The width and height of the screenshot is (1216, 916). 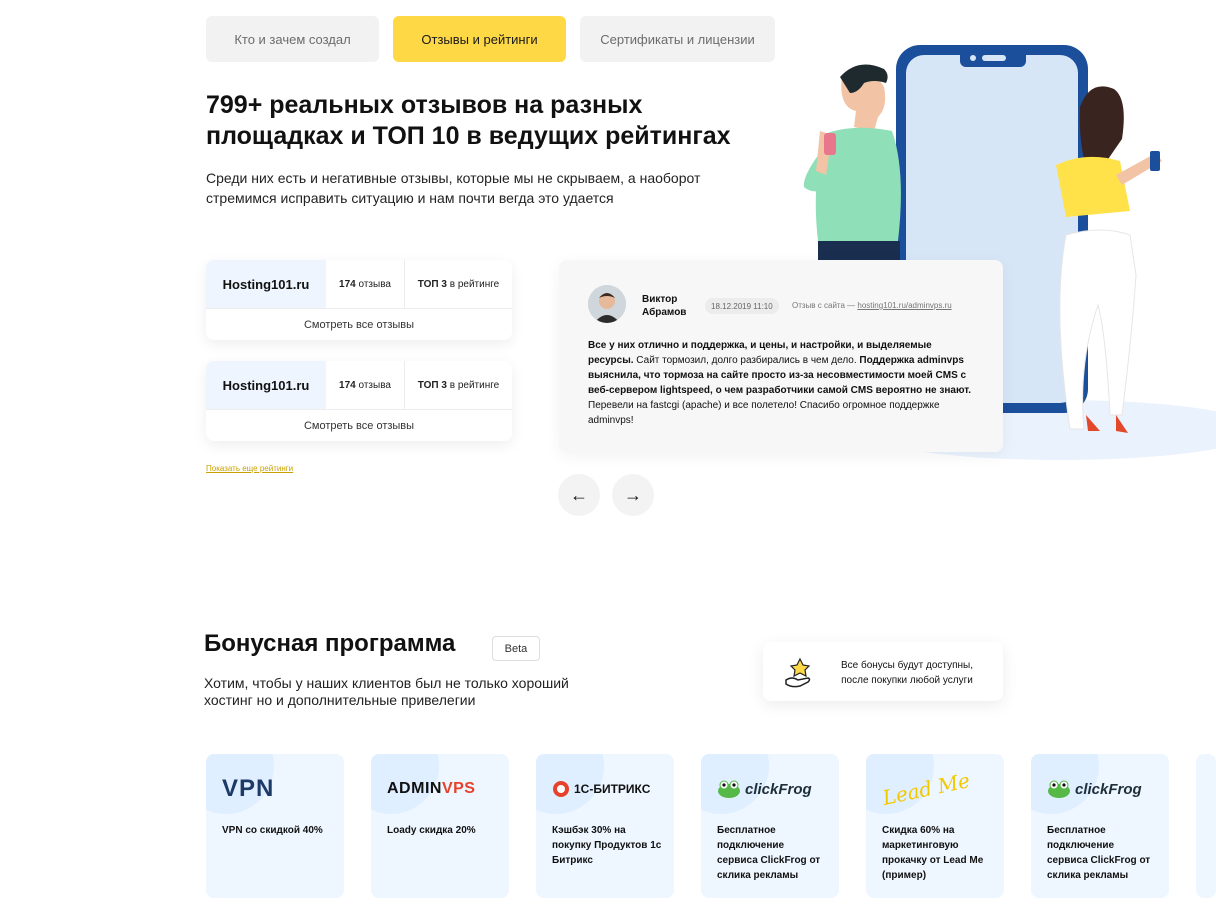 I want to click on beta-badge: Beta, so click(x=516, y=648).